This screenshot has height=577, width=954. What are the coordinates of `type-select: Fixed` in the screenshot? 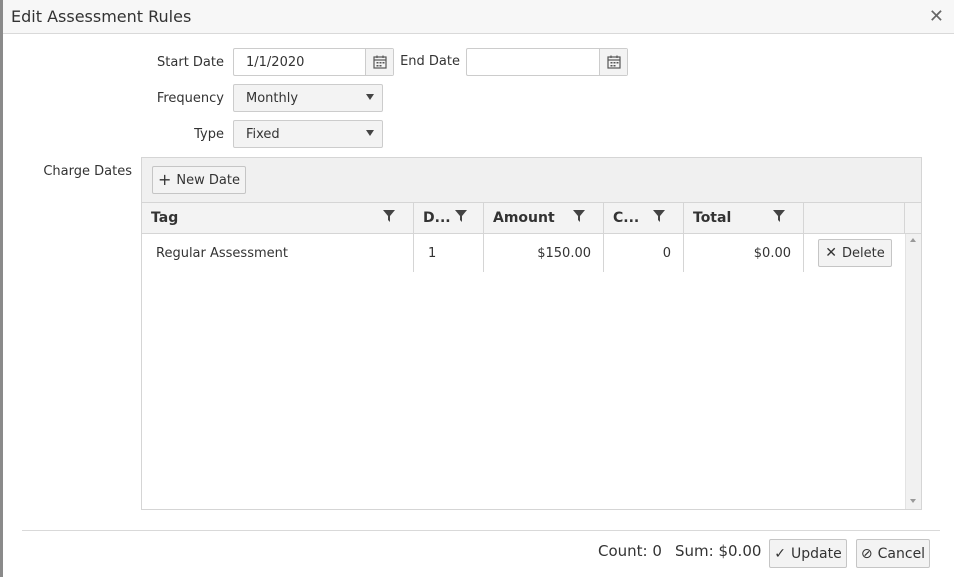 It's located at (308, 134).